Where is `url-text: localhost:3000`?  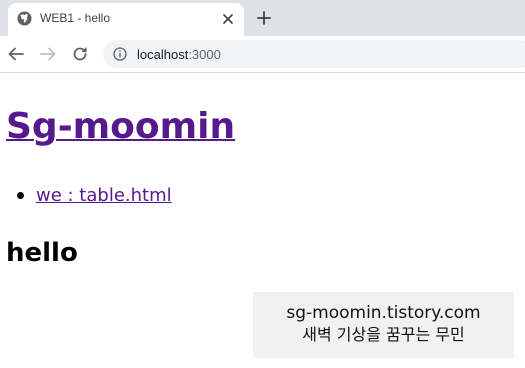 url-text: localhost:3000 is located at coordinates (179, 54).